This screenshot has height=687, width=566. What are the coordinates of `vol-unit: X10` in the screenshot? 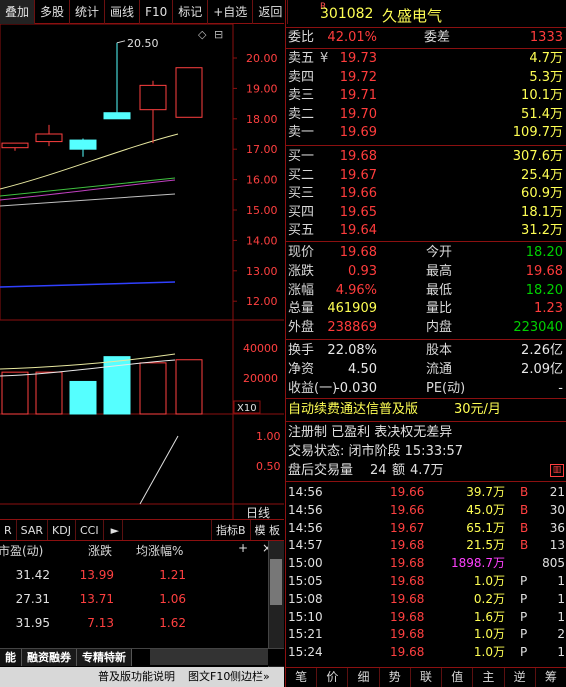 It's located at (247, 408).